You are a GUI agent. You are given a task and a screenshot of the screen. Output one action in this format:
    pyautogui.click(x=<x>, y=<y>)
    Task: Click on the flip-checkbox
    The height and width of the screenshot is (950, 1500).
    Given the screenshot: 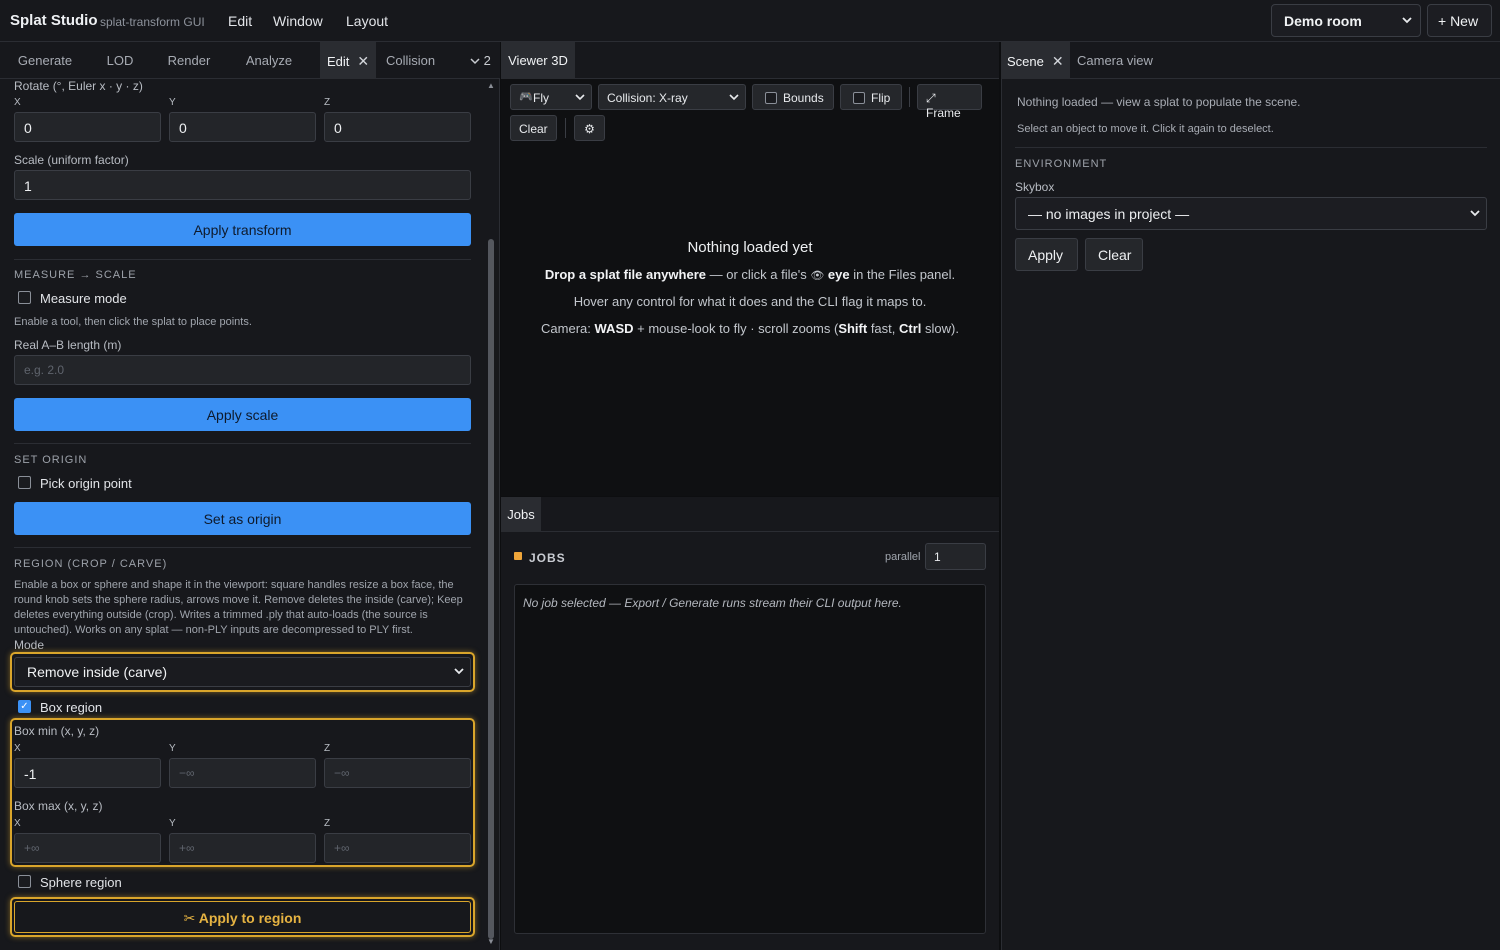 What is the action you would take?
    pyautogui.click(x=859, y=98)
    